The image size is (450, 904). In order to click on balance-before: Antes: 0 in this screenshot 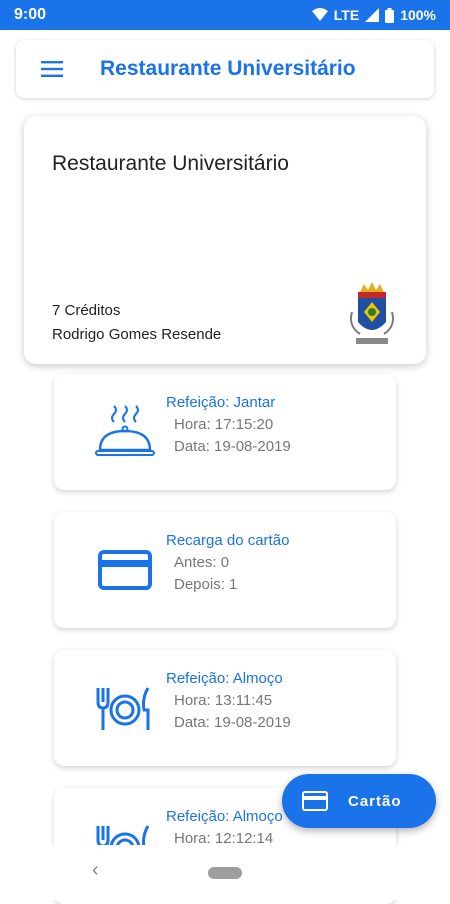, I will do `click(202, 562)`.